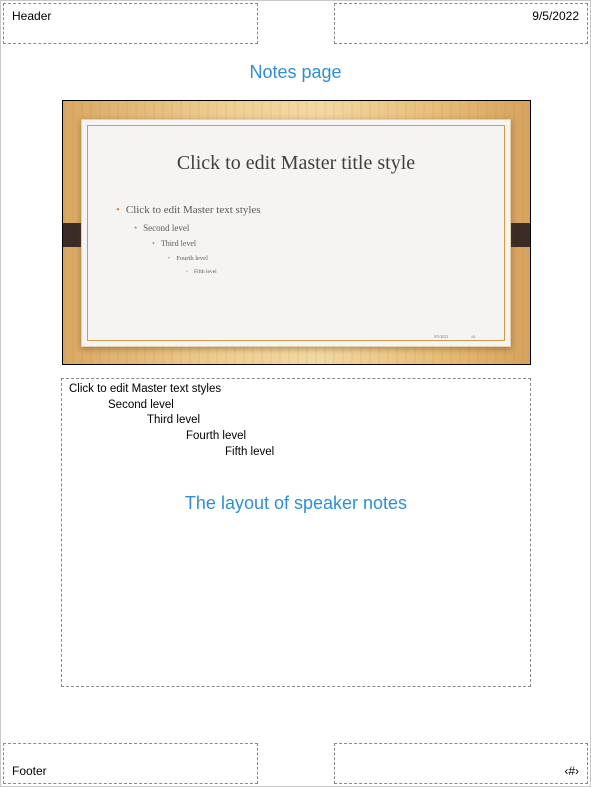 This screenshot has height=787, width=591. Describe the element at coordinates (130, 763) in the screenshot. I see `footer-placeholder: Footer` at that location.